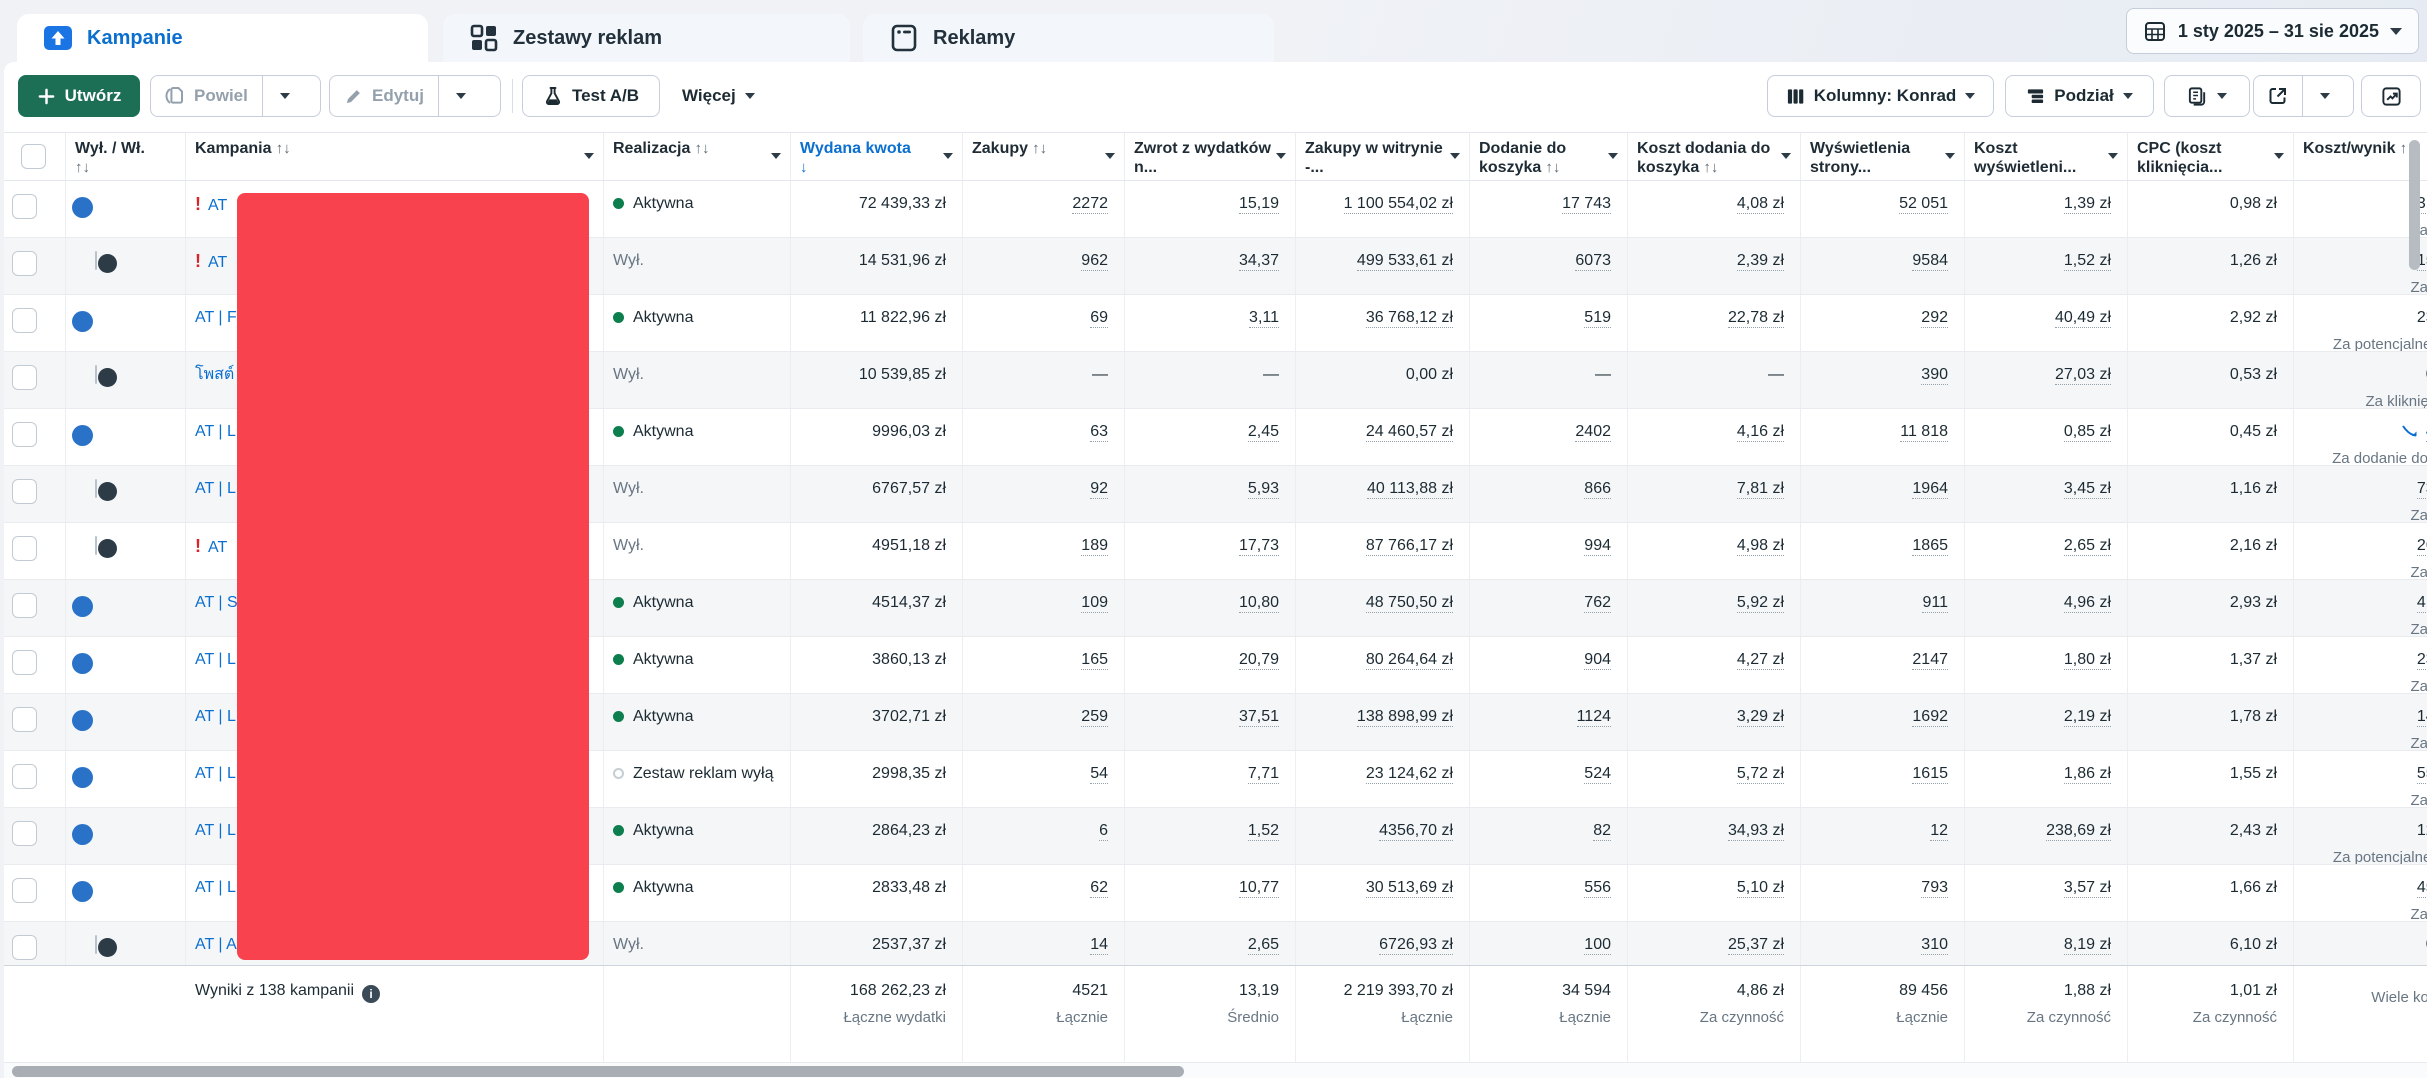 This screenshot has height=1078, width=2427. What do you see at coordinates (395, 156) in the screenshot?
I see `col-header-kampania: Kampania ↑↓` at bounding box center [395, 156].